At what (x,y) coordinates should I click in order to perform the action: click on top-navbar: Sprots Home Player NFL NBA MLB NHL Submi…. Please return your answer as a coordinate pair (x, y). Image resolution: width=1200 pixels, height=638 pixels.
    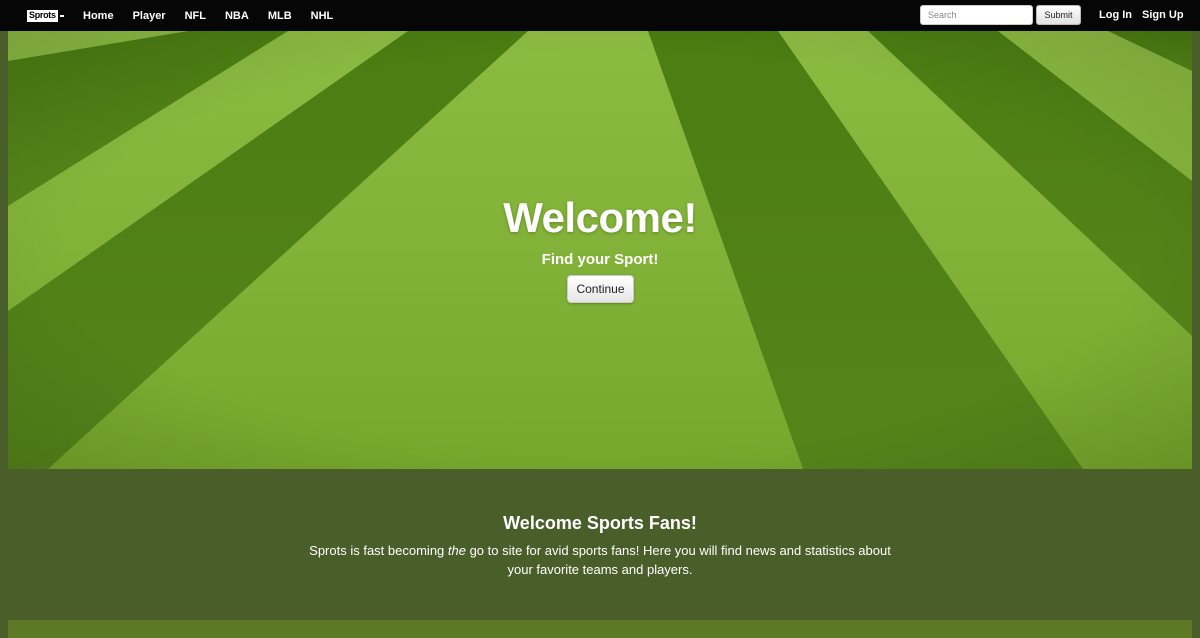
    Looking at the image, I should click on (600, 15).